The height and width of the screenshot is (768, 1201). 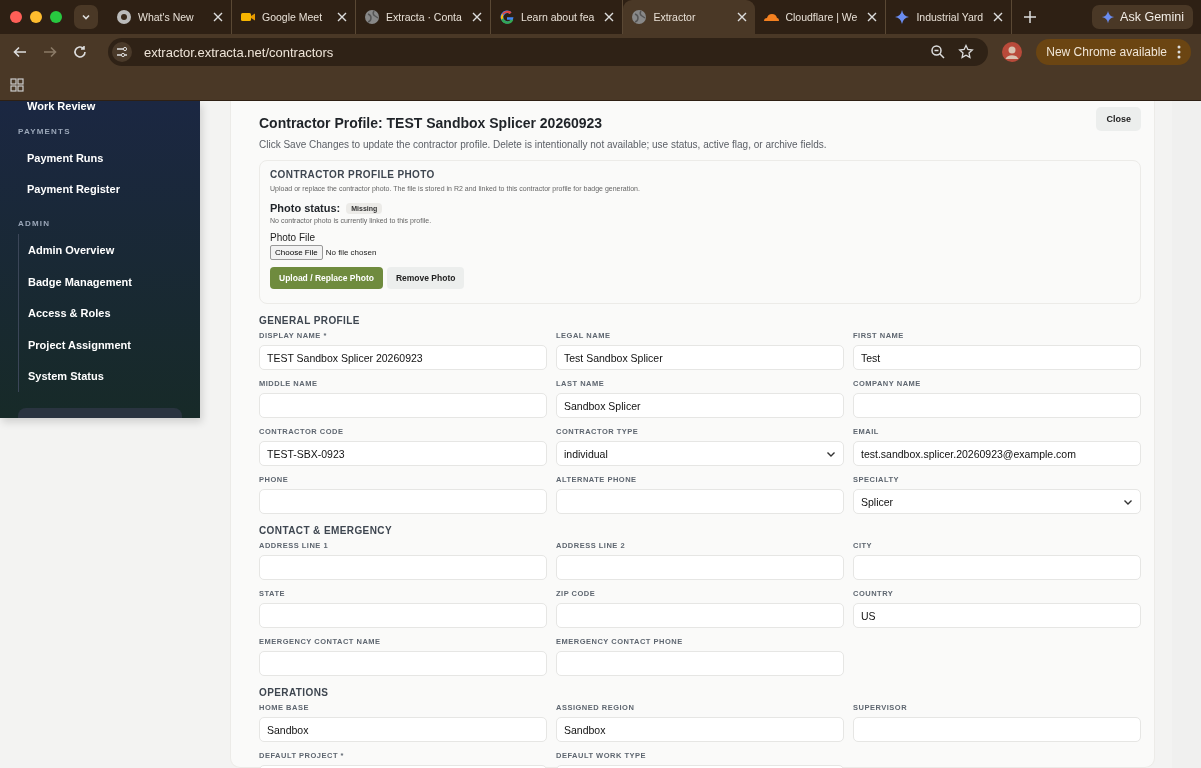 I want to click on section-heading: OPERATIONS, so click(x=294, y=692).